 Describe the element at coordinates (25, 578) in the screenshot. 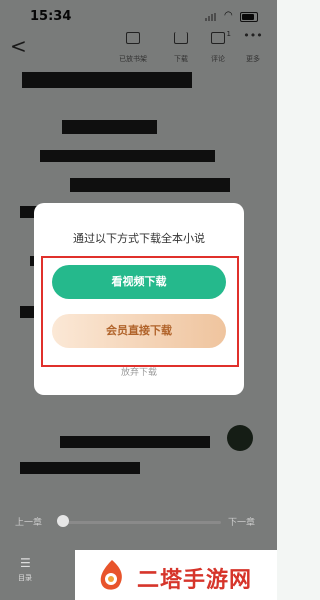

I see `catalog-label: 目录` at that location.